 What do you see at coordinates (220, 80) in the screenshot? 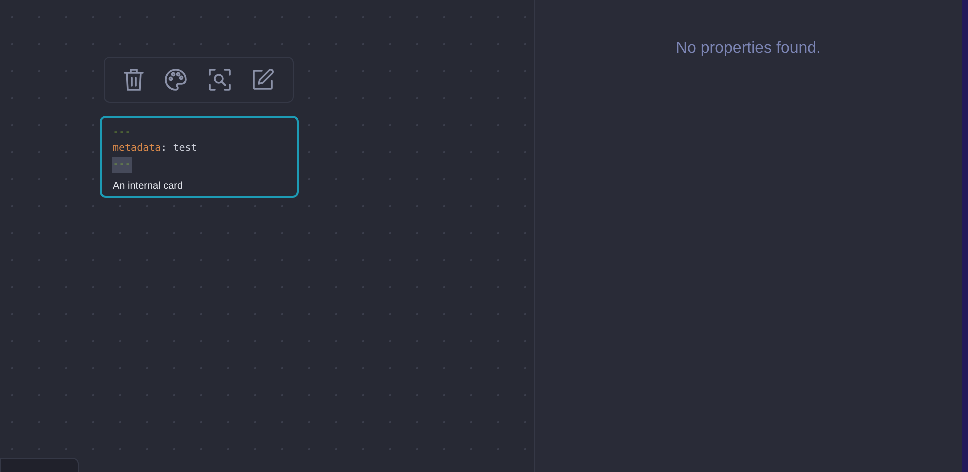
I see `zoom-to-fit-icon` at bounding box center [220, 80].